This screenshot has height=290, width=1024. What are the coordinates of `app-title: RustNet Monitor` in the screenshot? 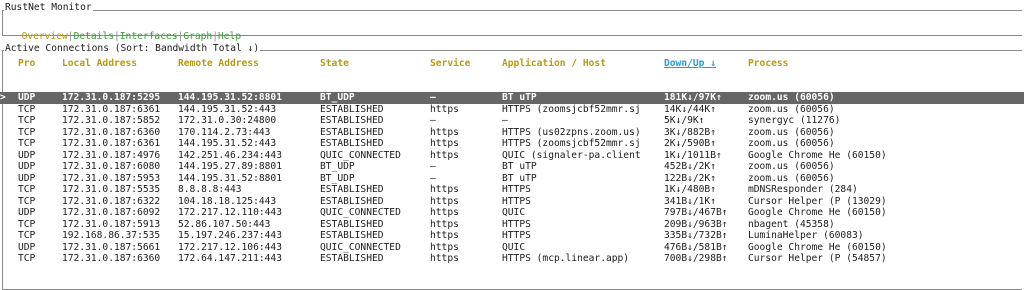 It's located at (48, 7).